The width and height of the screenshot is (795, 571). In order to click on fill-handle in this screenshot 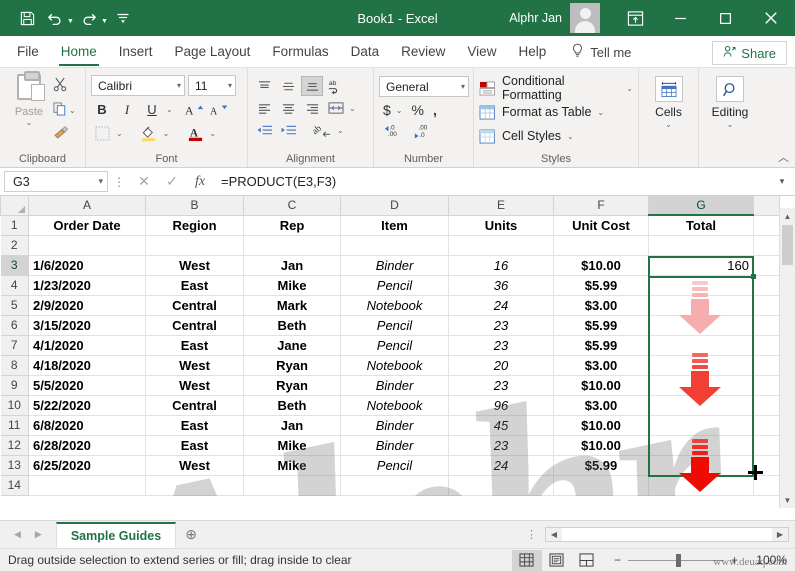, I will do `click(753, 276)`.